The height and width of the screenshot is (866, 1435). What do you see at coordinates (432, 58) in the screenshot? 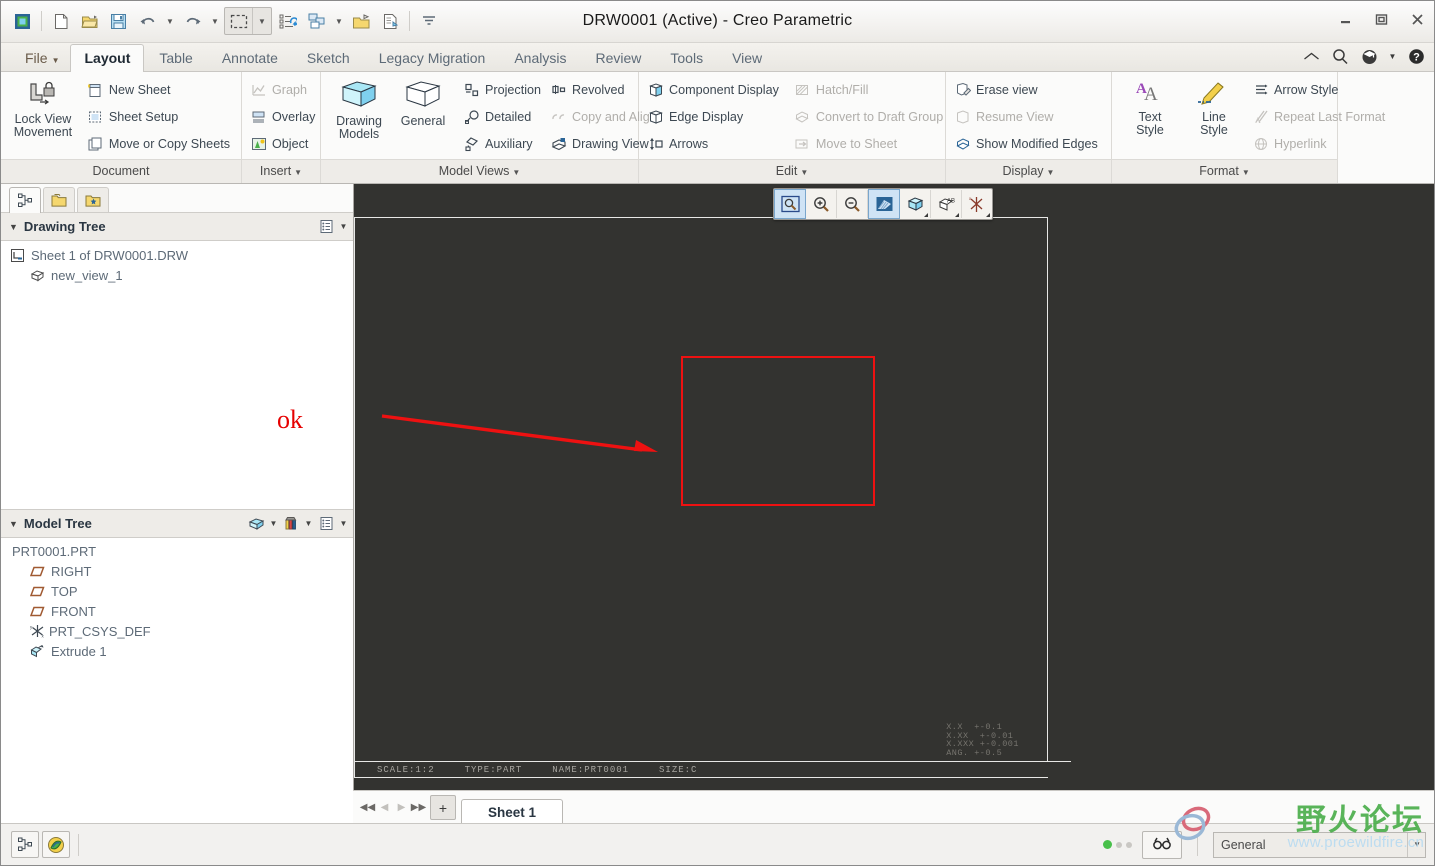
I see `tab-legacy-migration: Legacy Migration` at bounding box center [432, 58].